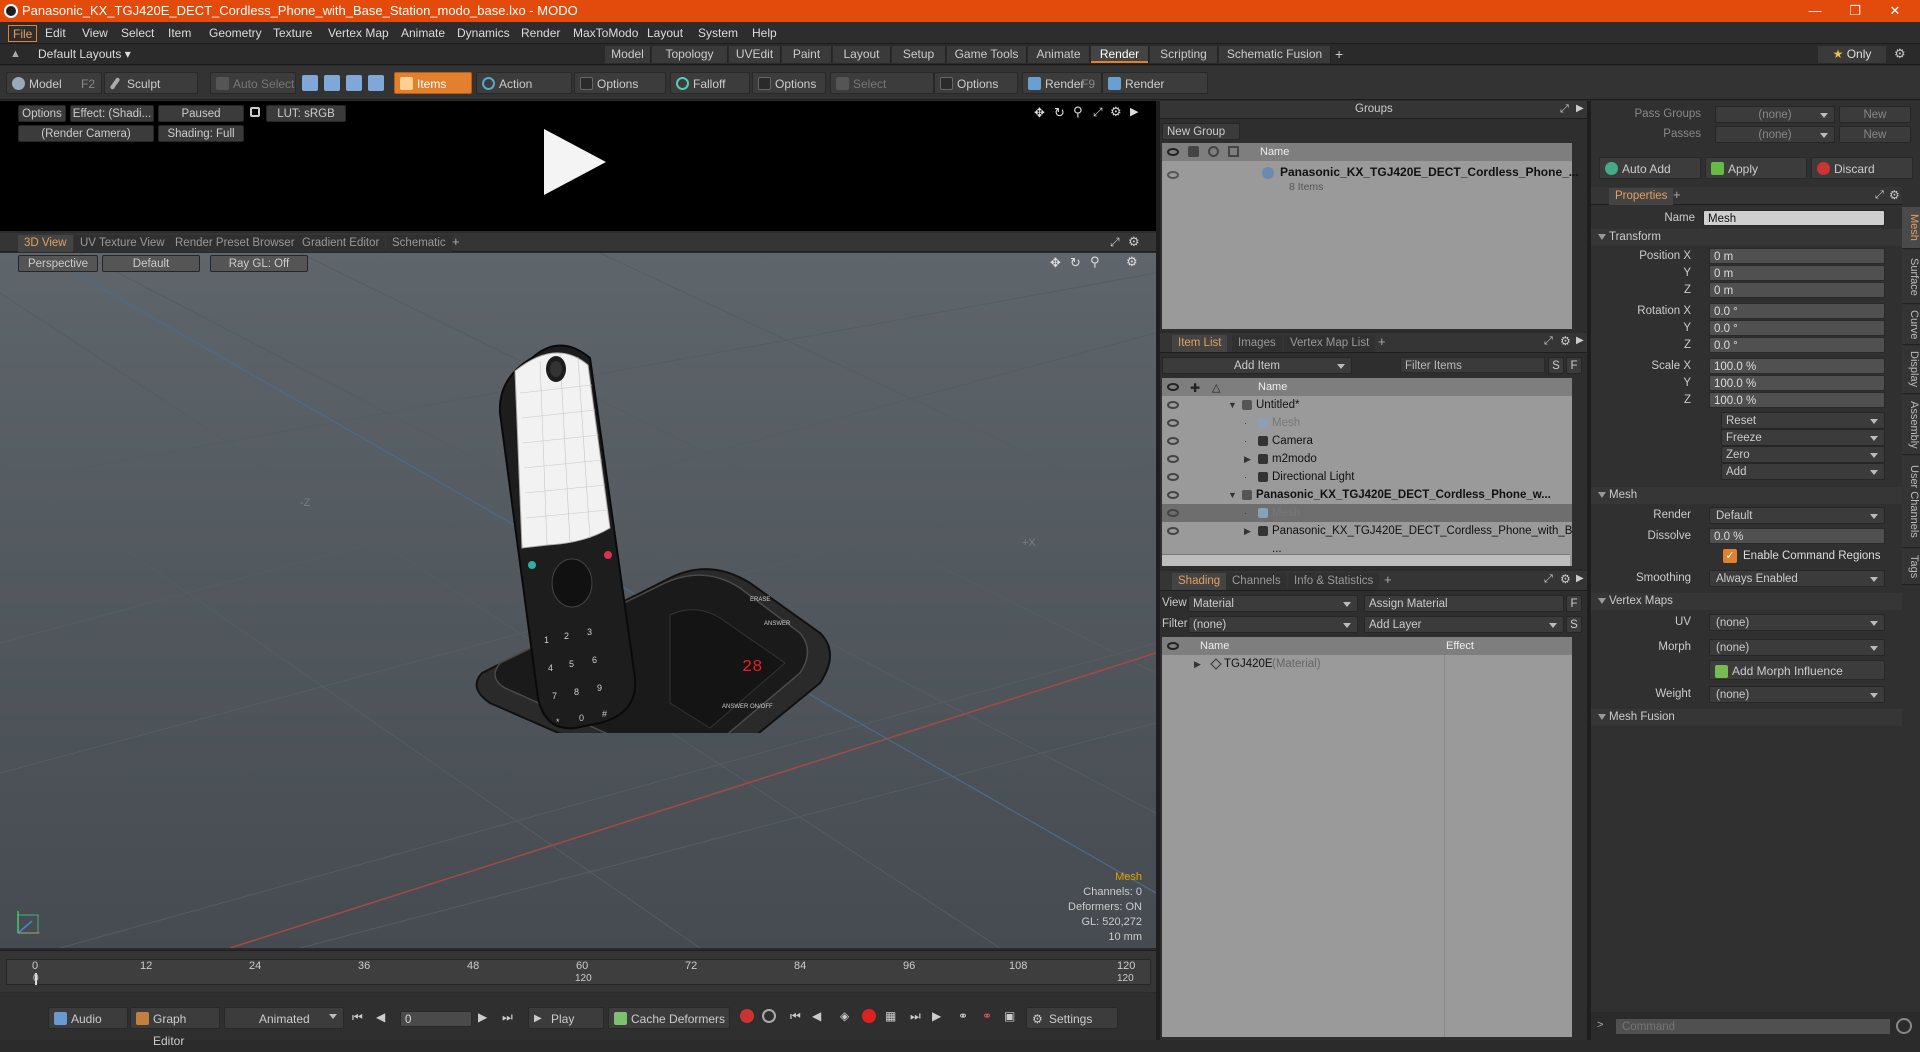 The image size is (1920, 1052). I want to click on default-layouts-dropdown: Default Layouts ▾, so click(84, 54).